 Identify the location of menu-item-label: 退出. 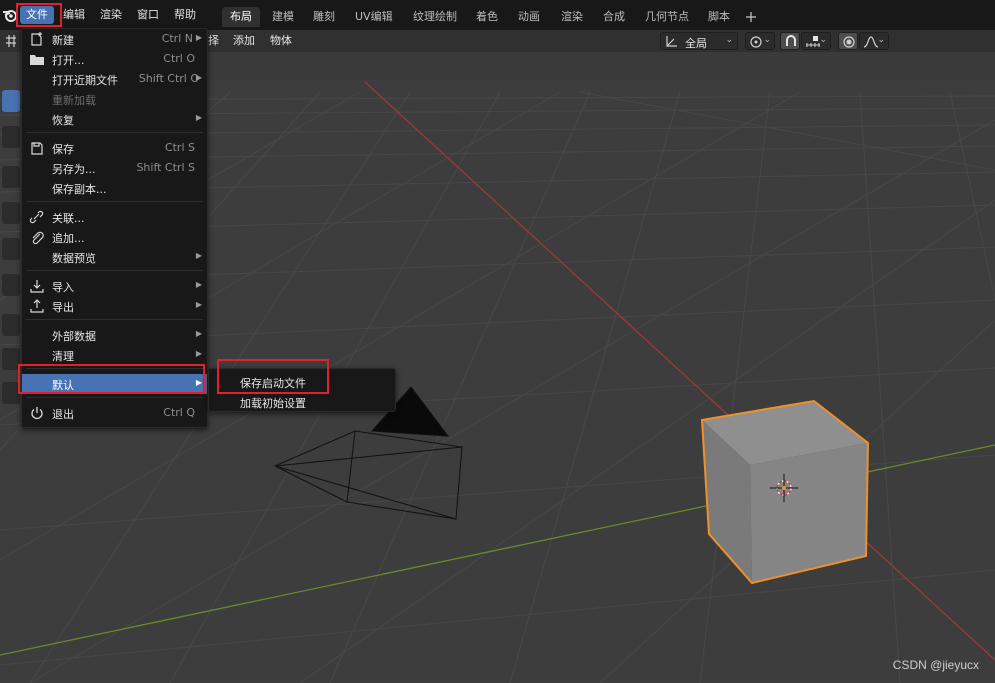
(63, 414).